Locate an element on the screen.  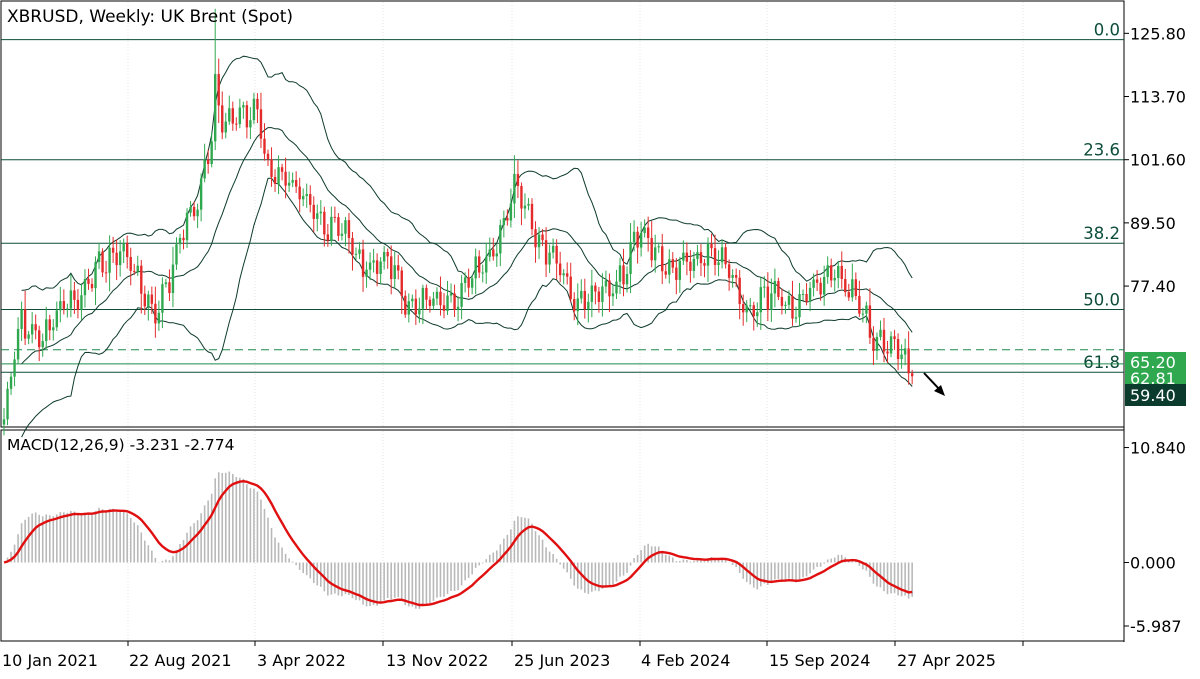
price-tick-label: 125.80 is located at coordinates (1158, 33).